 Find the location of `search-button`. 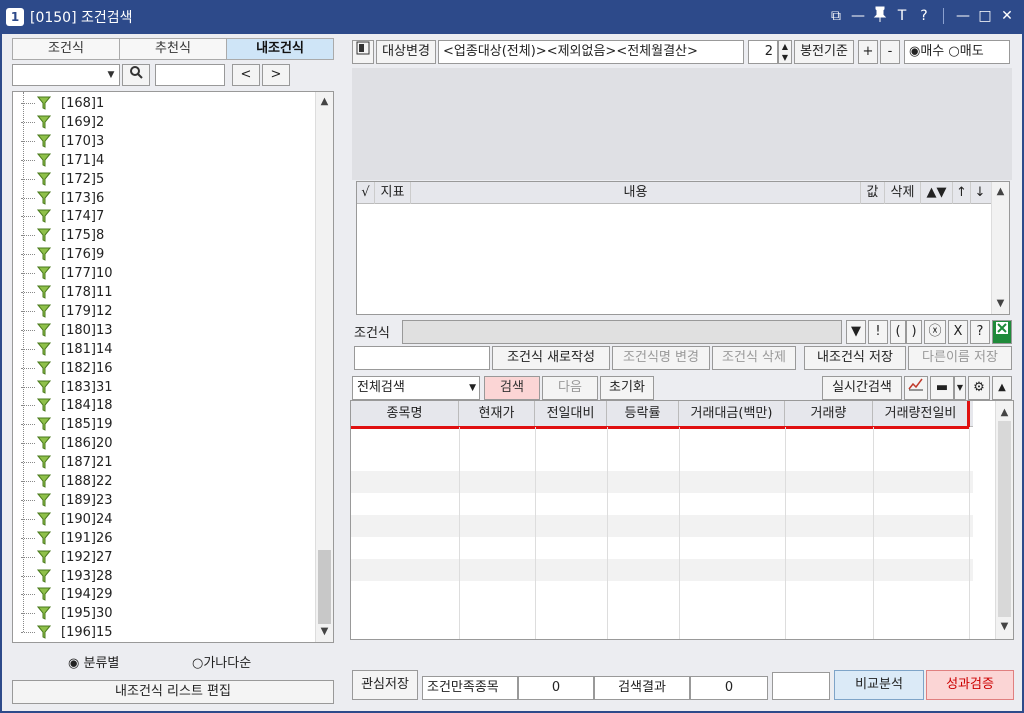

search-button is located at coordinates (136, 75).